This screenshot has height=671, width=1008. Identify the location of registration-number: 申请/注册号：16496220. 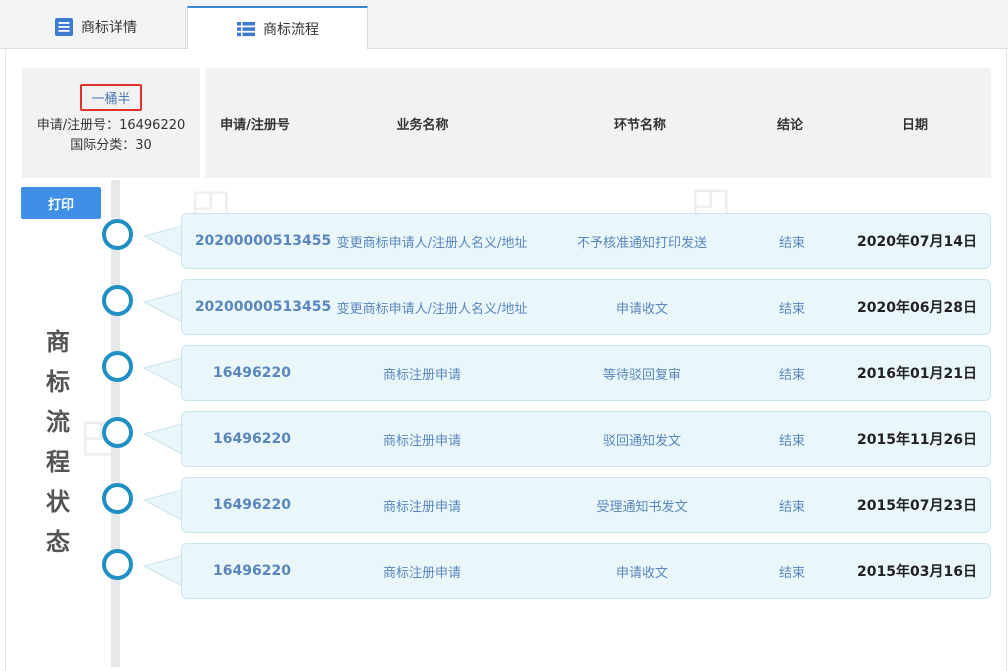
(111, 125).